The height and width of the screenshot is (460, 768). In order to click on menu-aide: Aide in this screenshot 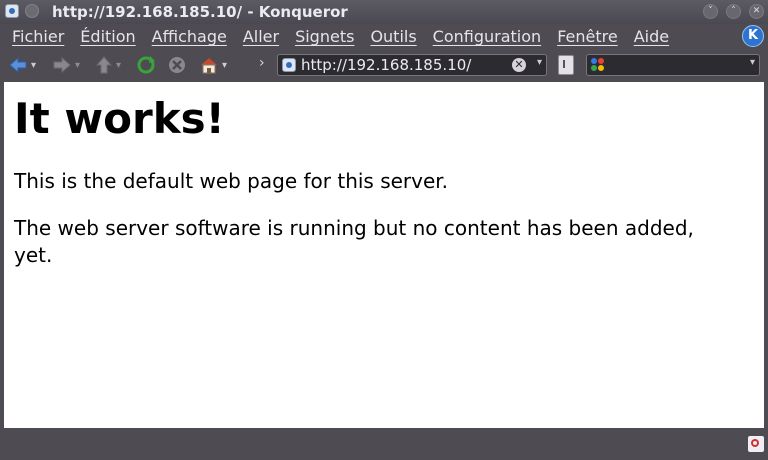, I will do `click(651, 36)`.